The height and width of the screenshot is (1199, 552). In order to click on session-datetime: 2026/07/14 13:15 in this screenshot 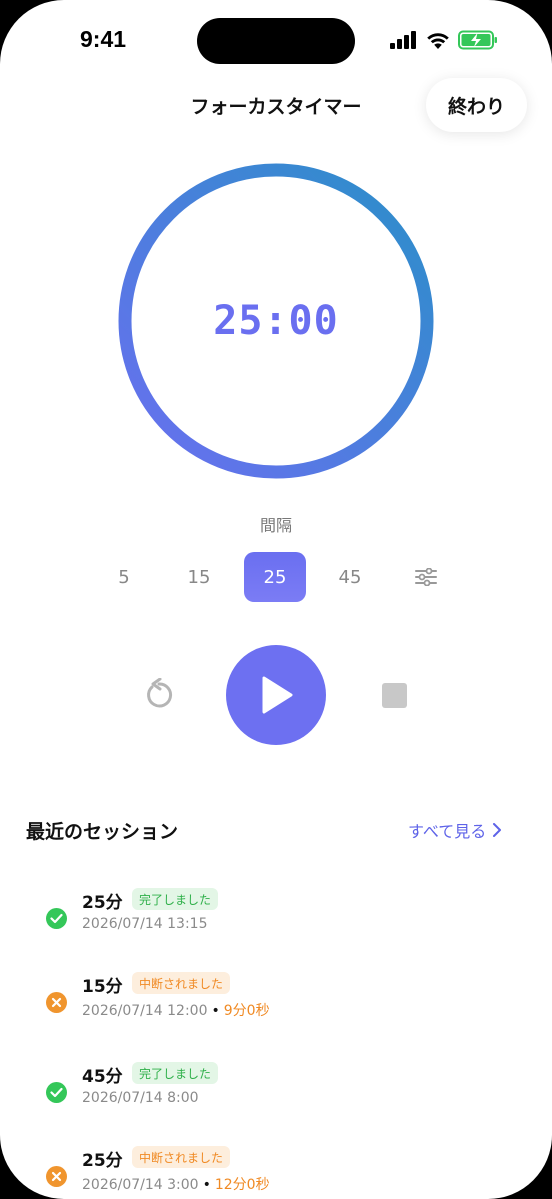, I will do `click(145, 924)`.